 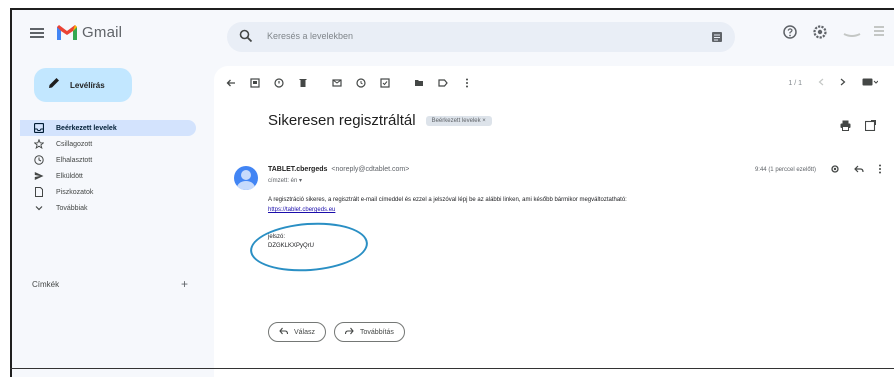 What do you see at coordinates (39, 176) in the screenshot?
I see `send-icon` at bounding box center [39, 176].